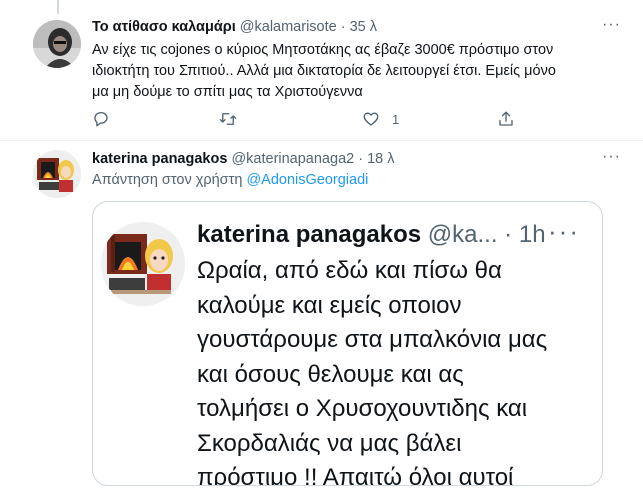 The image size is (643, 497). Describe the element at coordinates (349, 270) in the screenshot. I see `embedded-text-line: Ωραία, από εδώ και πίσω θα` at that location.